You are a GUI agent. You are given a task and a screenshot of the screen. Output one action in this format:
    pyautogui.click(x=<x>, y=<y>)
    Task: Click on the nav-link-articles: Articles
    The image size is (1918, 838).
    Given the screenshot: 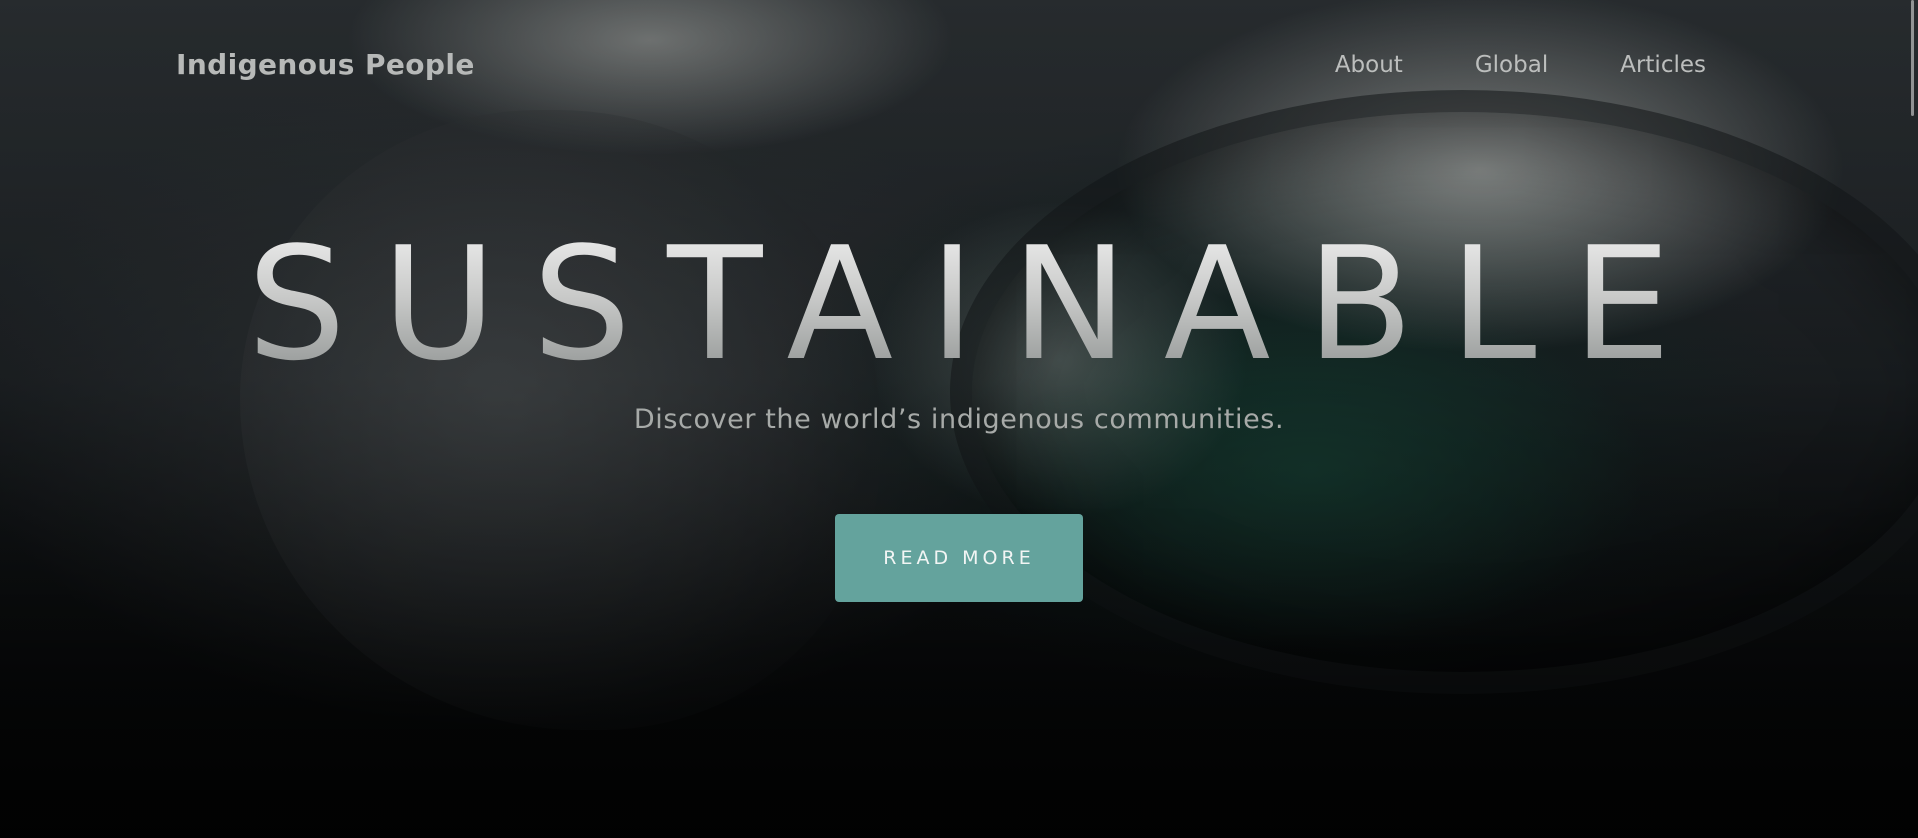 What is the action you would take?
    pyautogui.click(x=1663, y=65)
    